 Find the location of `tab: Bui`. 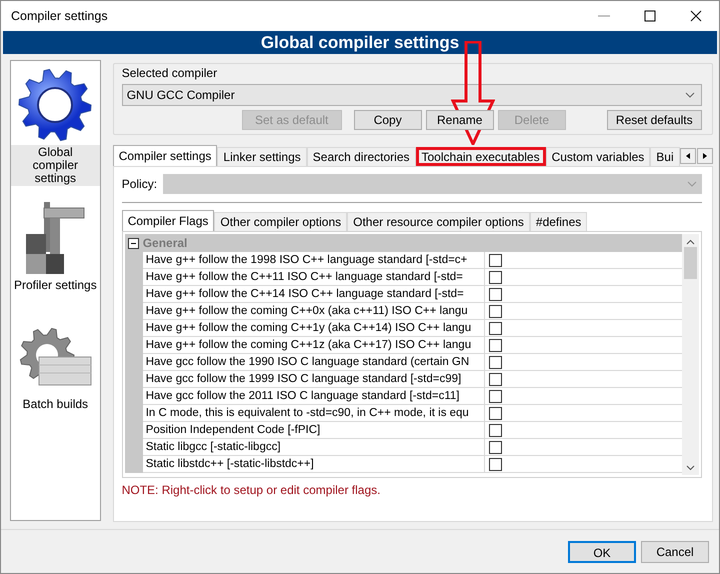

tab: Bui is located at coordinates (665, 156).